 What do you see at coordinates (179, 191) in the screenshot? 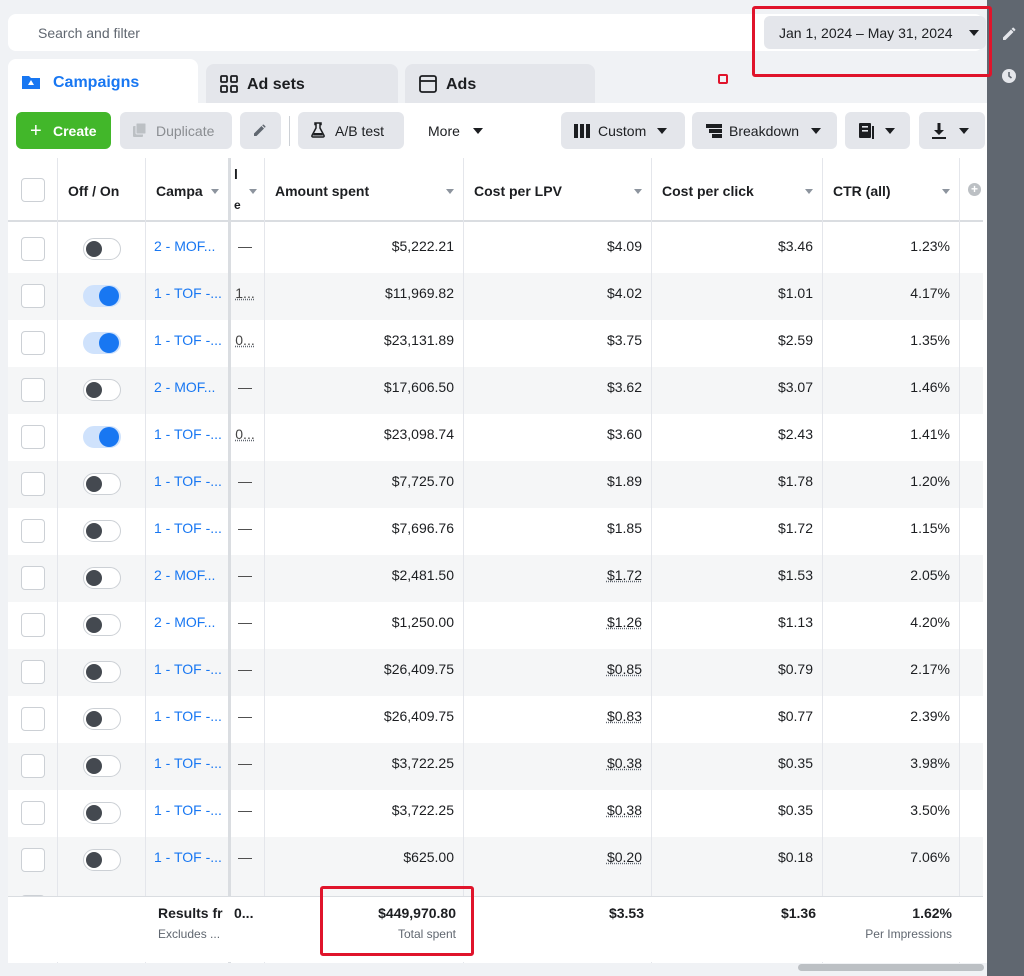
I see `column-campaign: Campa` at bounding box center [179, 191].